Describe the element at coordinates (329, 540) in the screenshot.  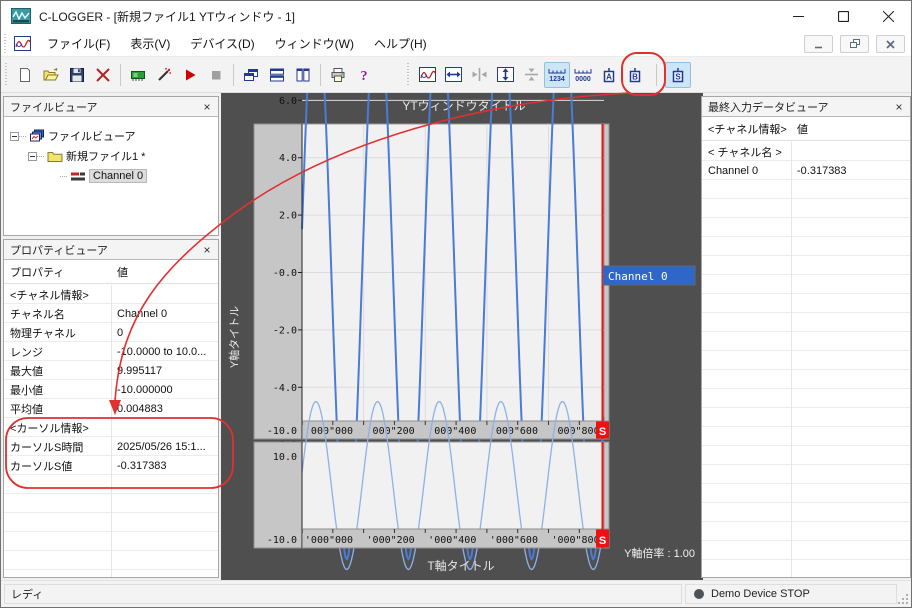
I see `svg-text: '000"000` at that location.